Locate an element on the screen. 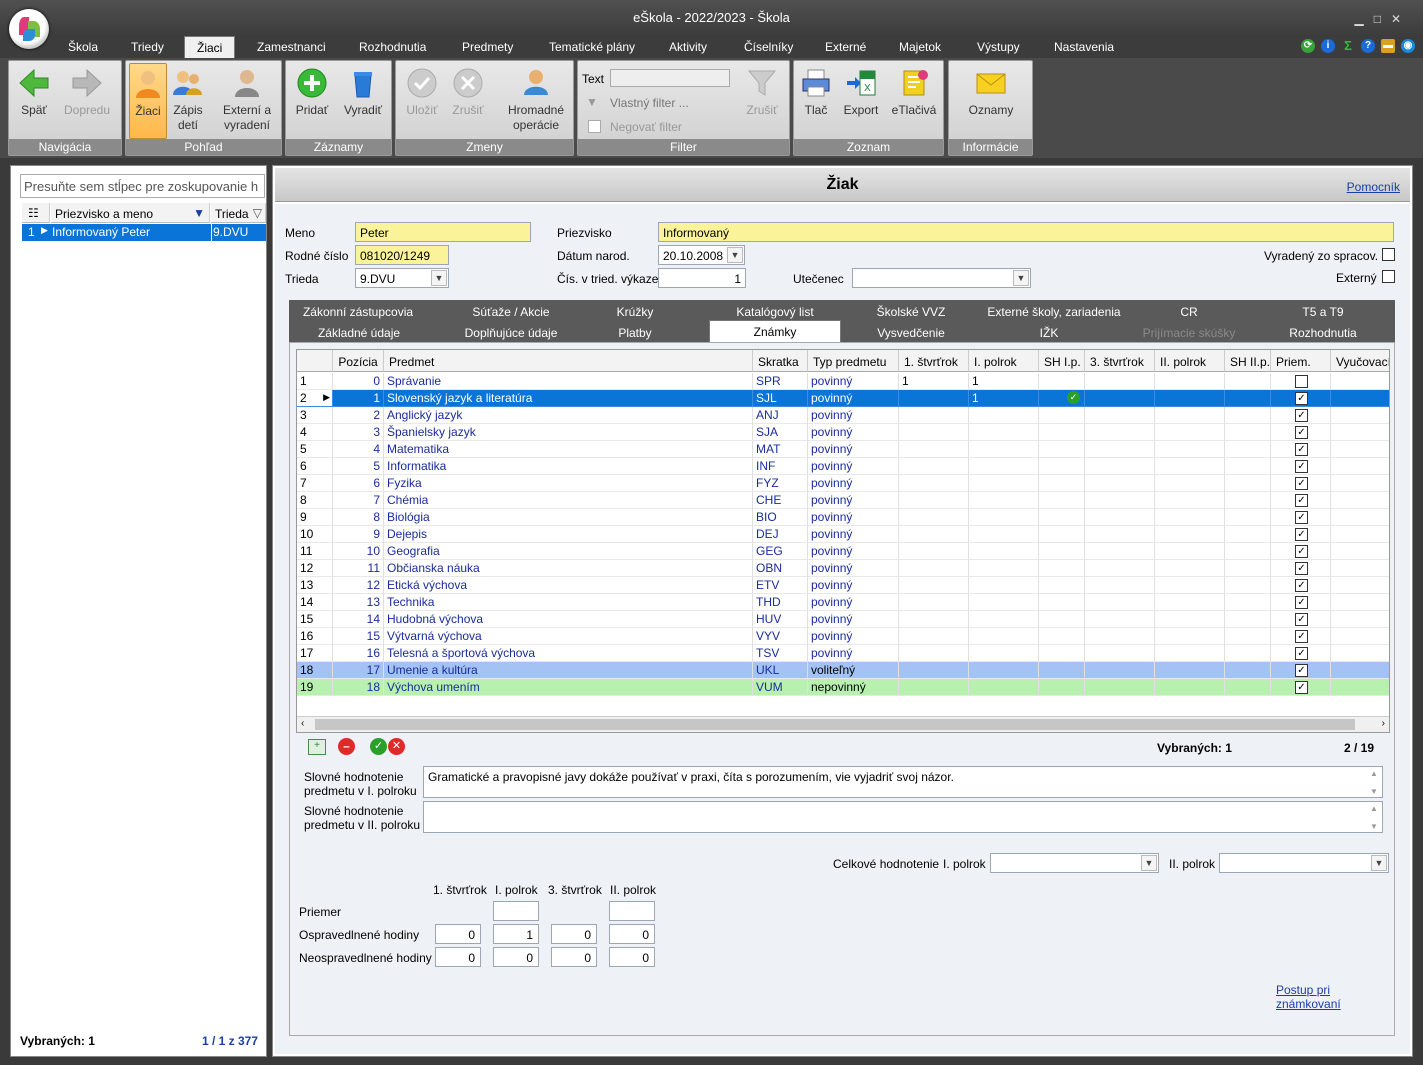 The height and width of the screenshot is (1065, 1423). grade-row: 13 12 Etická výchova ETV povinný ✓ is located at coordinates (843, 585).